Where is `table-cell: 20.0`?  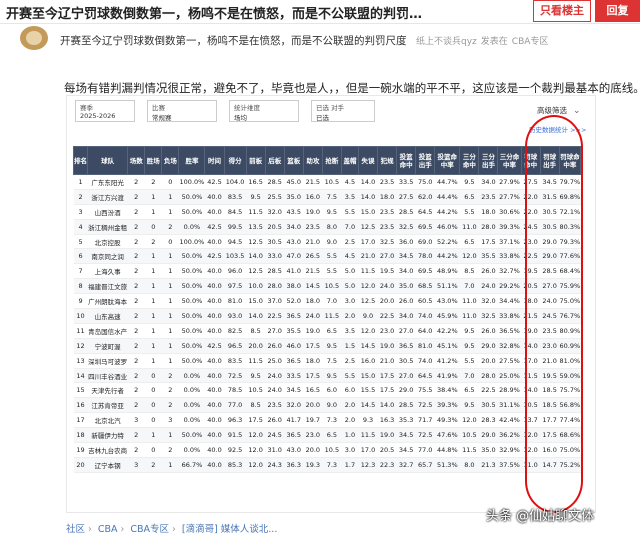 table-cell: 20.0 is located at coordinates (256, 346).